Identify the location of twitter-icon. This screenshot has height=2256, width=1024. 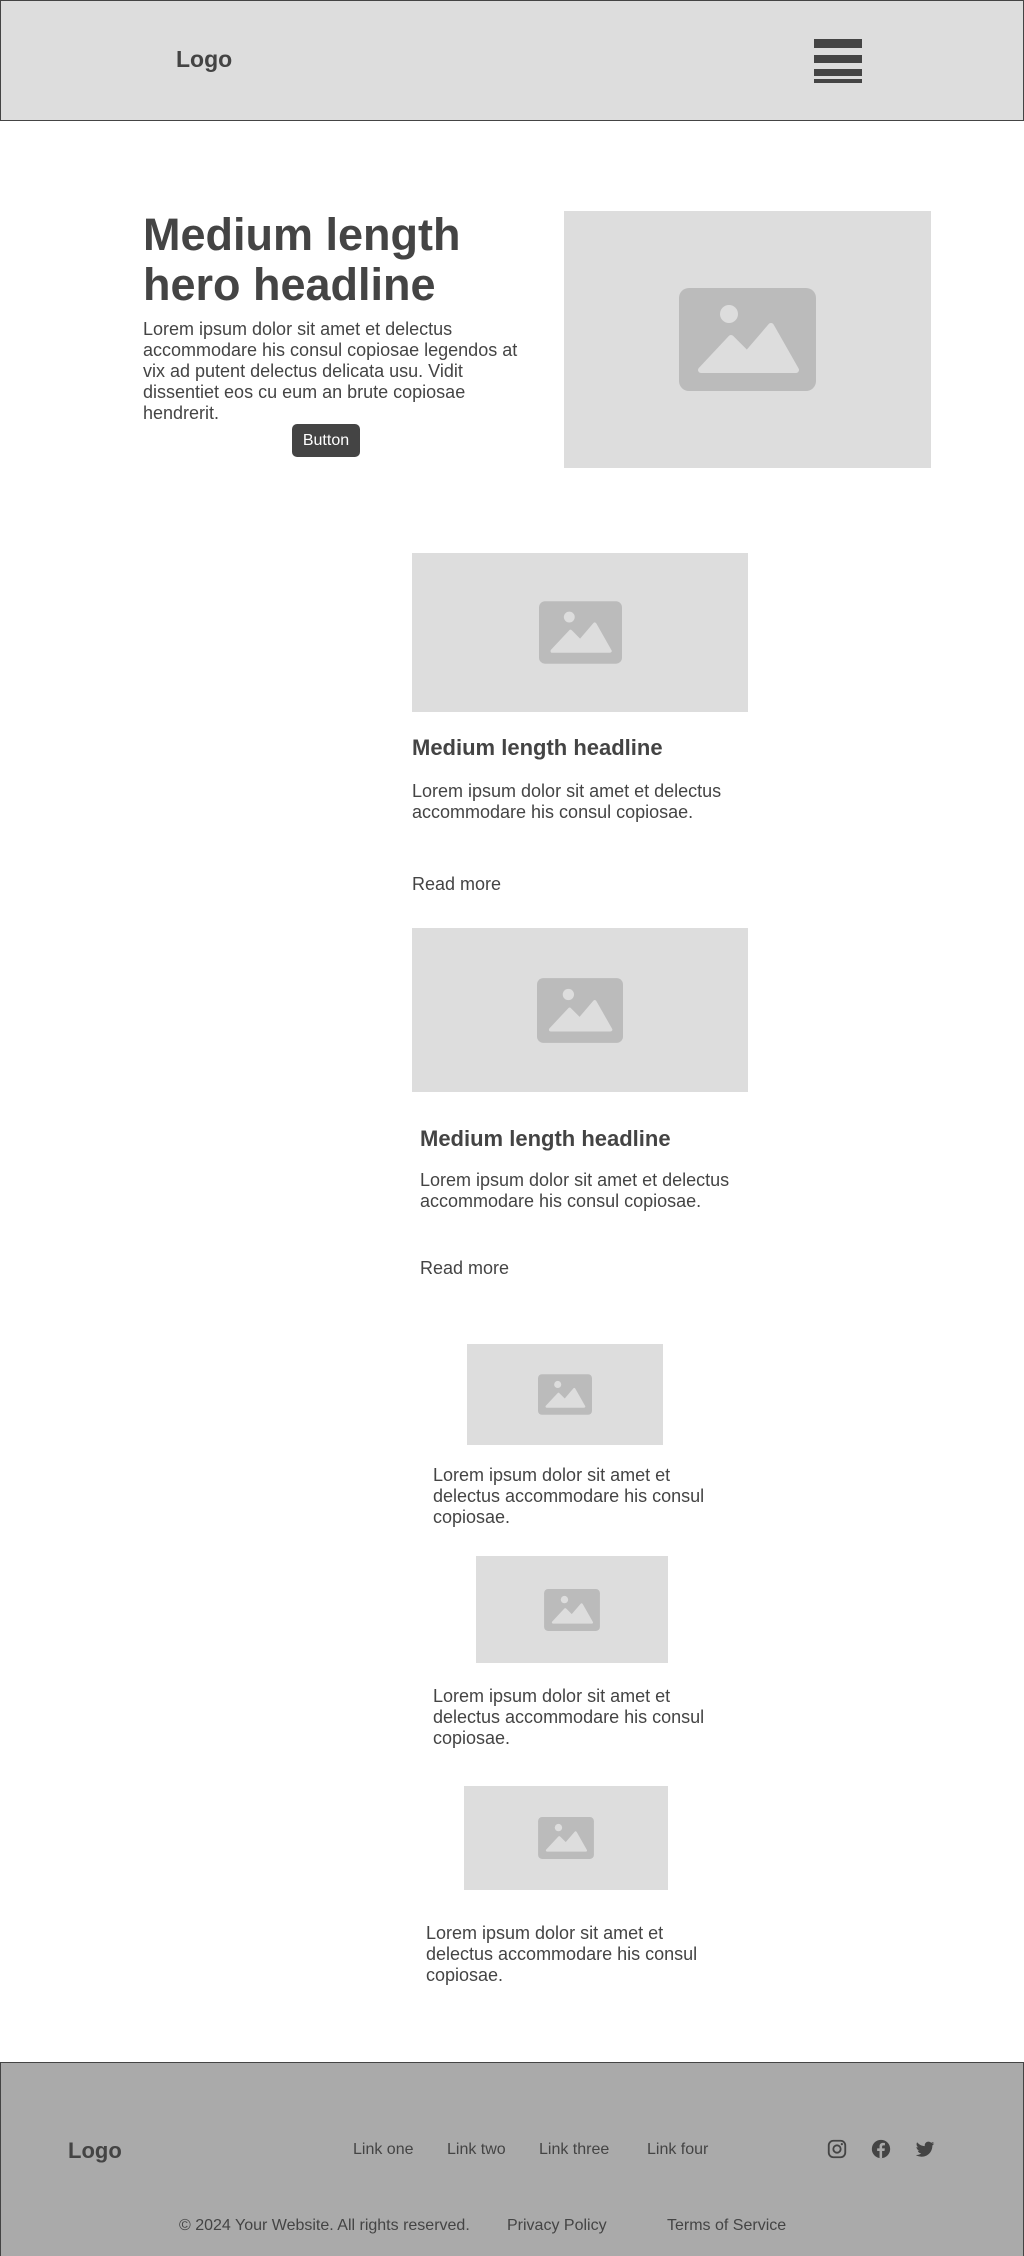
(925, 2149).